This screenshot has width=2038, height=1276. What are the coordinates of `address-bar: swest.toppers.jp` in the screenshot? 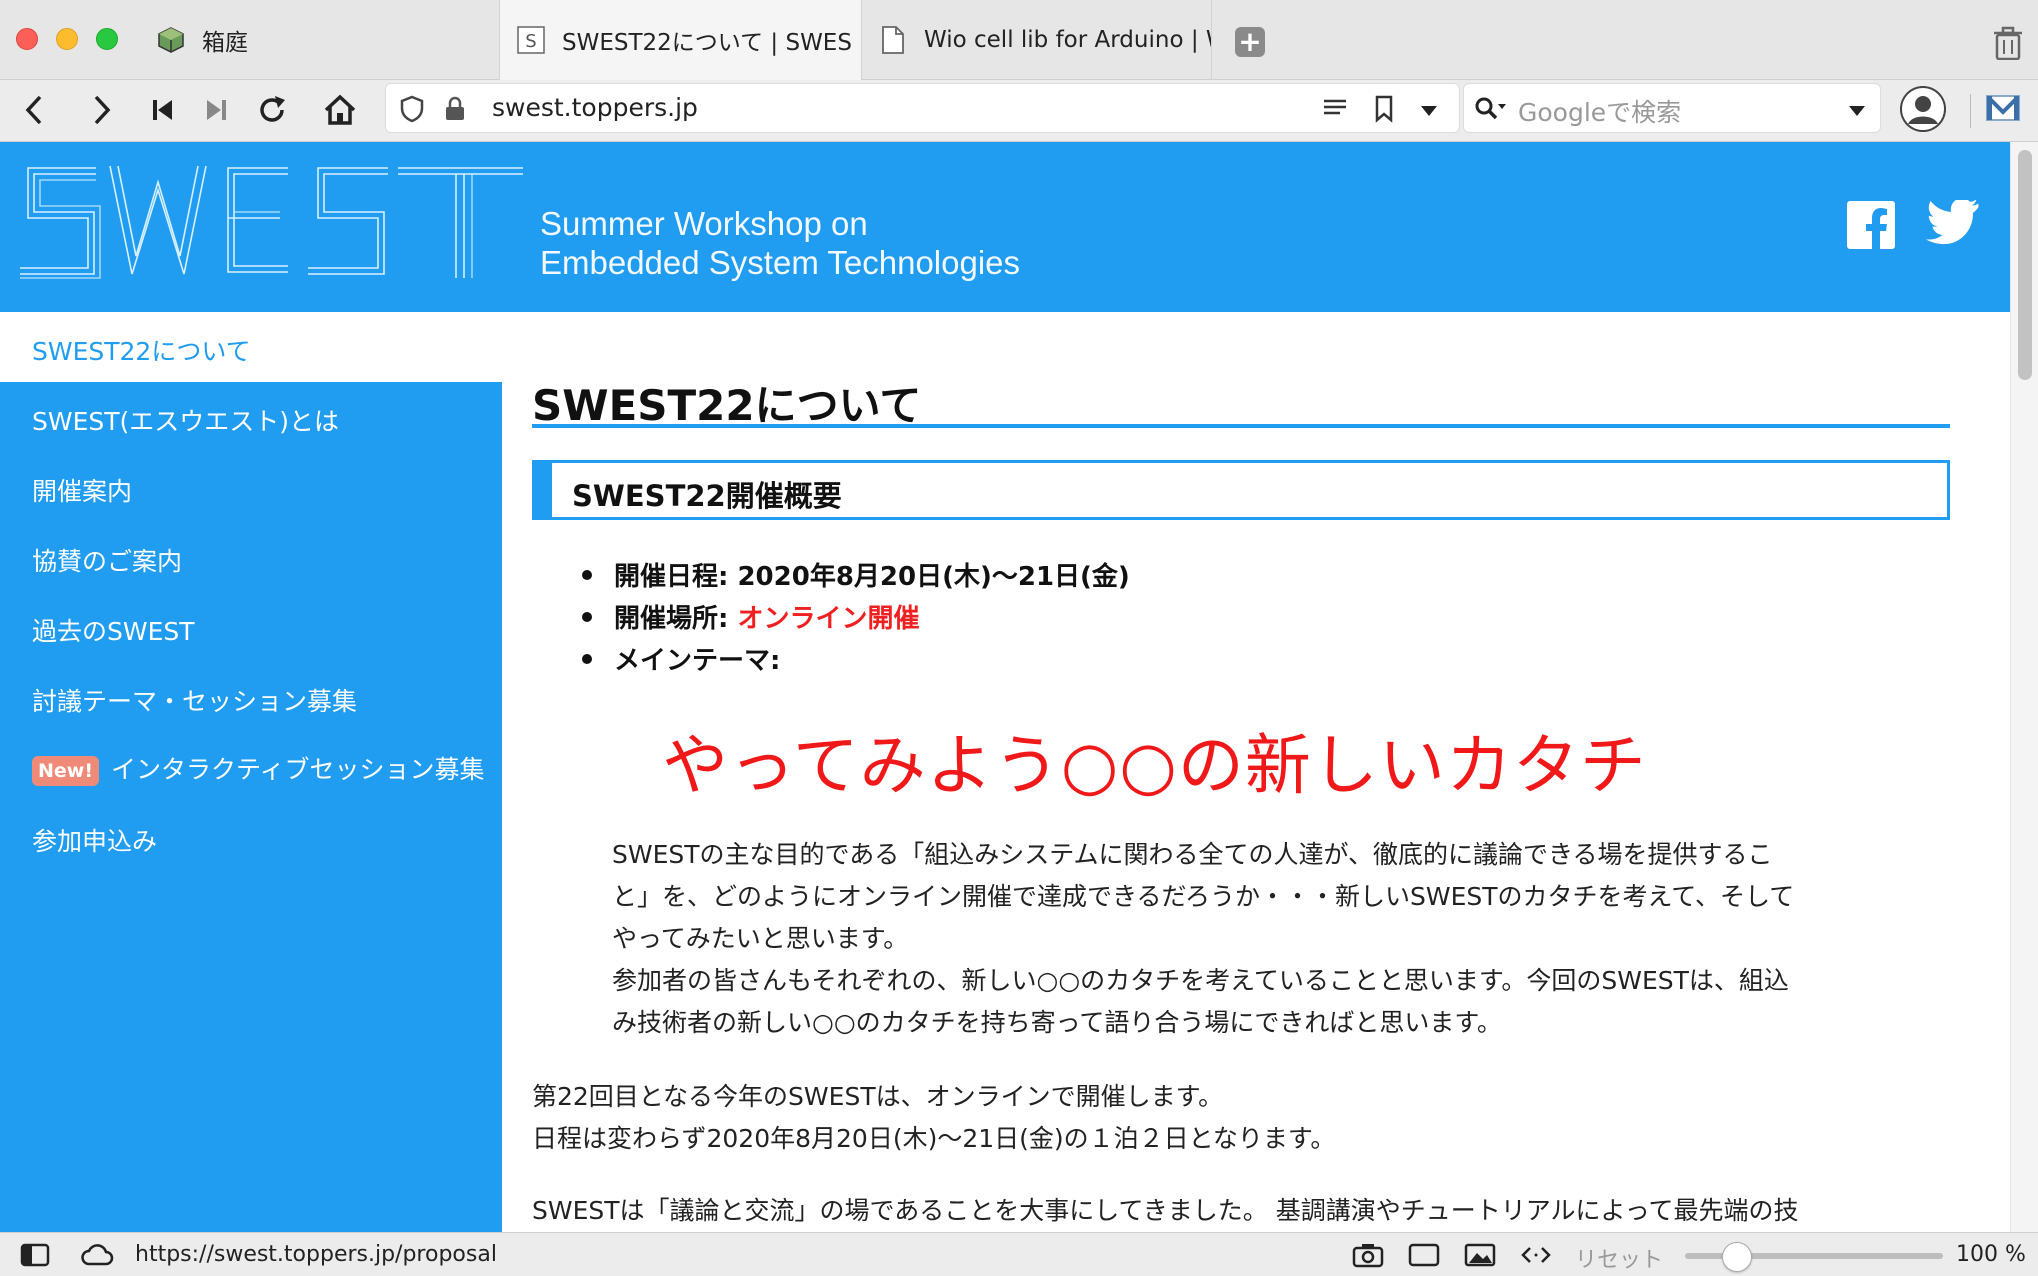 It's located at (922, 108).